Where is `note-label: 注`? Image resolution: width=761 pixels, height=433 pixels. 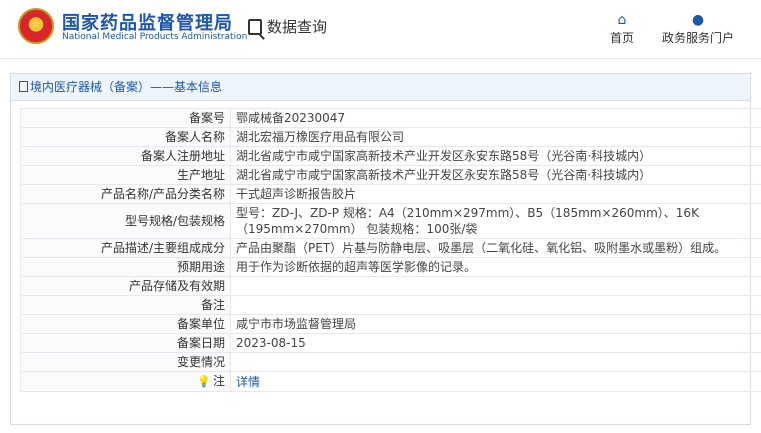
note-label: 注 is located at coordinates (218, 381).